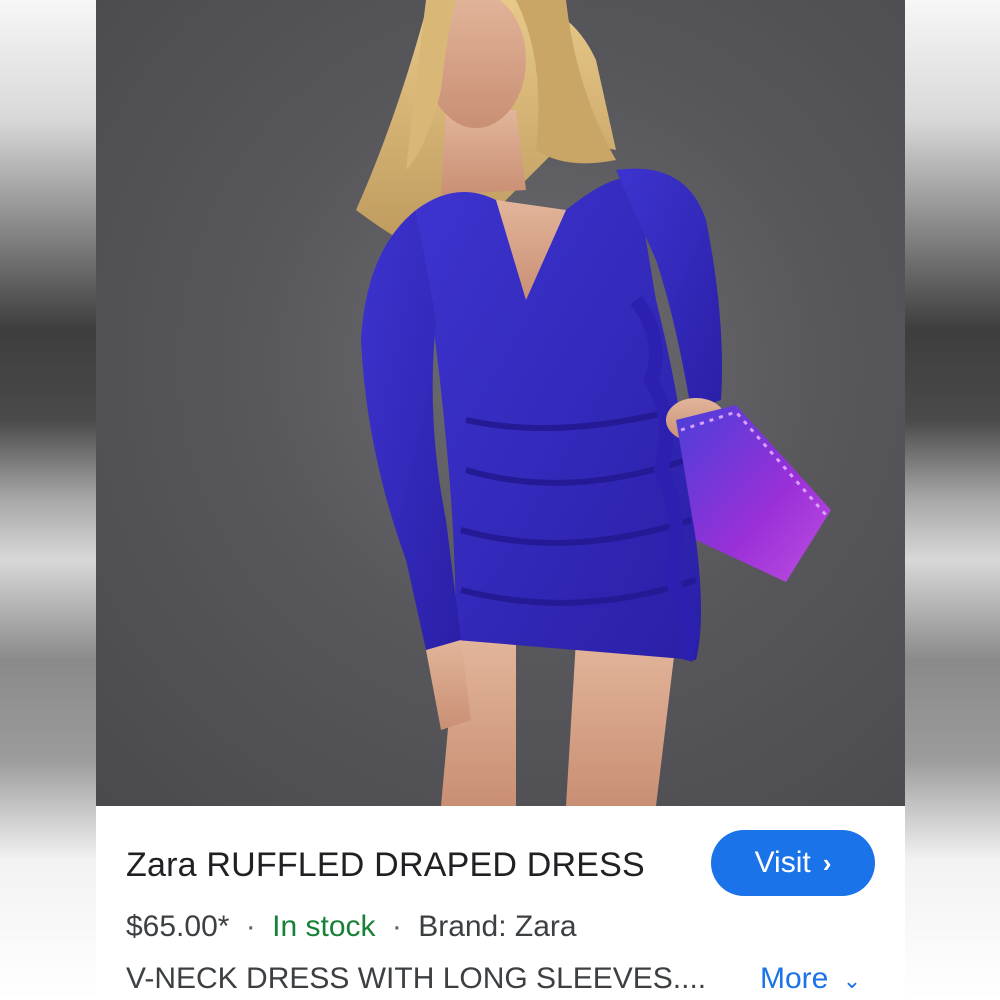 Image resolution: width=1000 pixels, height=1000 pixels. Describe the element at coordinates (621, 723) in the screenshot. I see `leg-right-shape` at that location.